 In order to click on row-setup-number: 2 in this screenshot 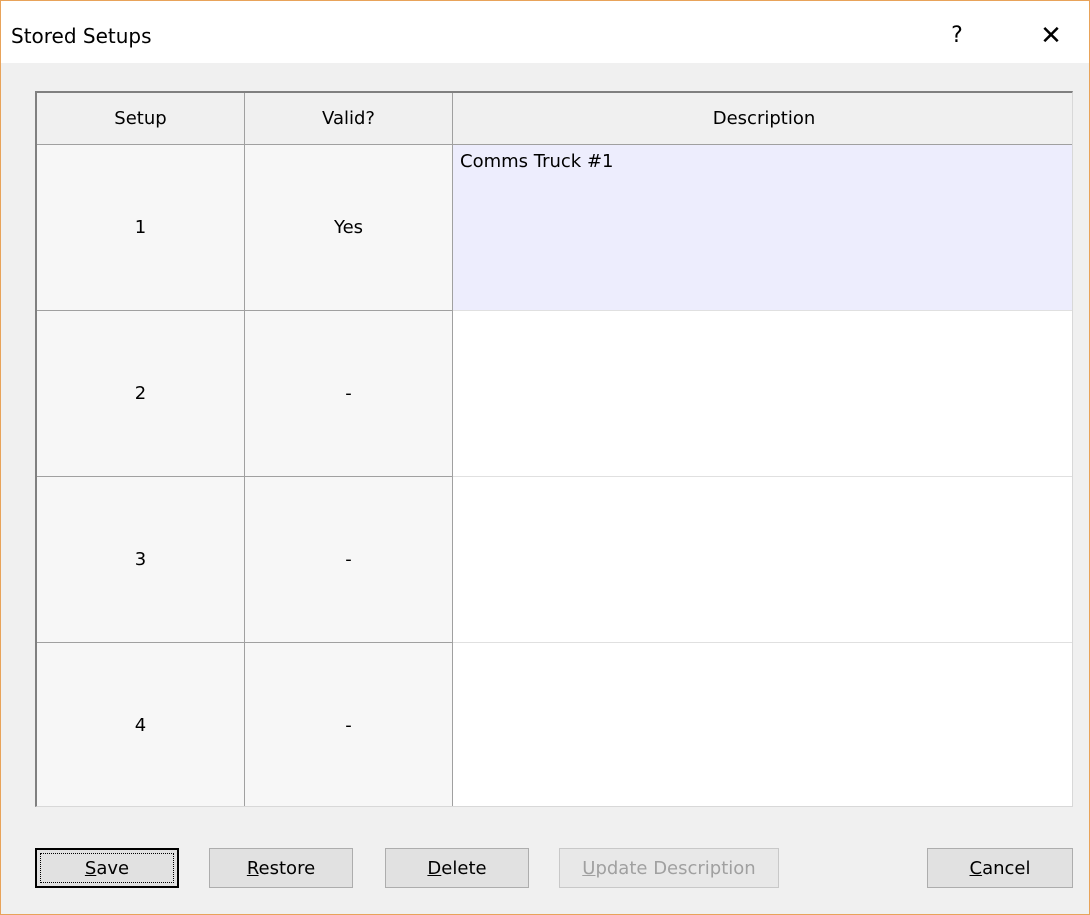, I will do `click(141, 394)`.